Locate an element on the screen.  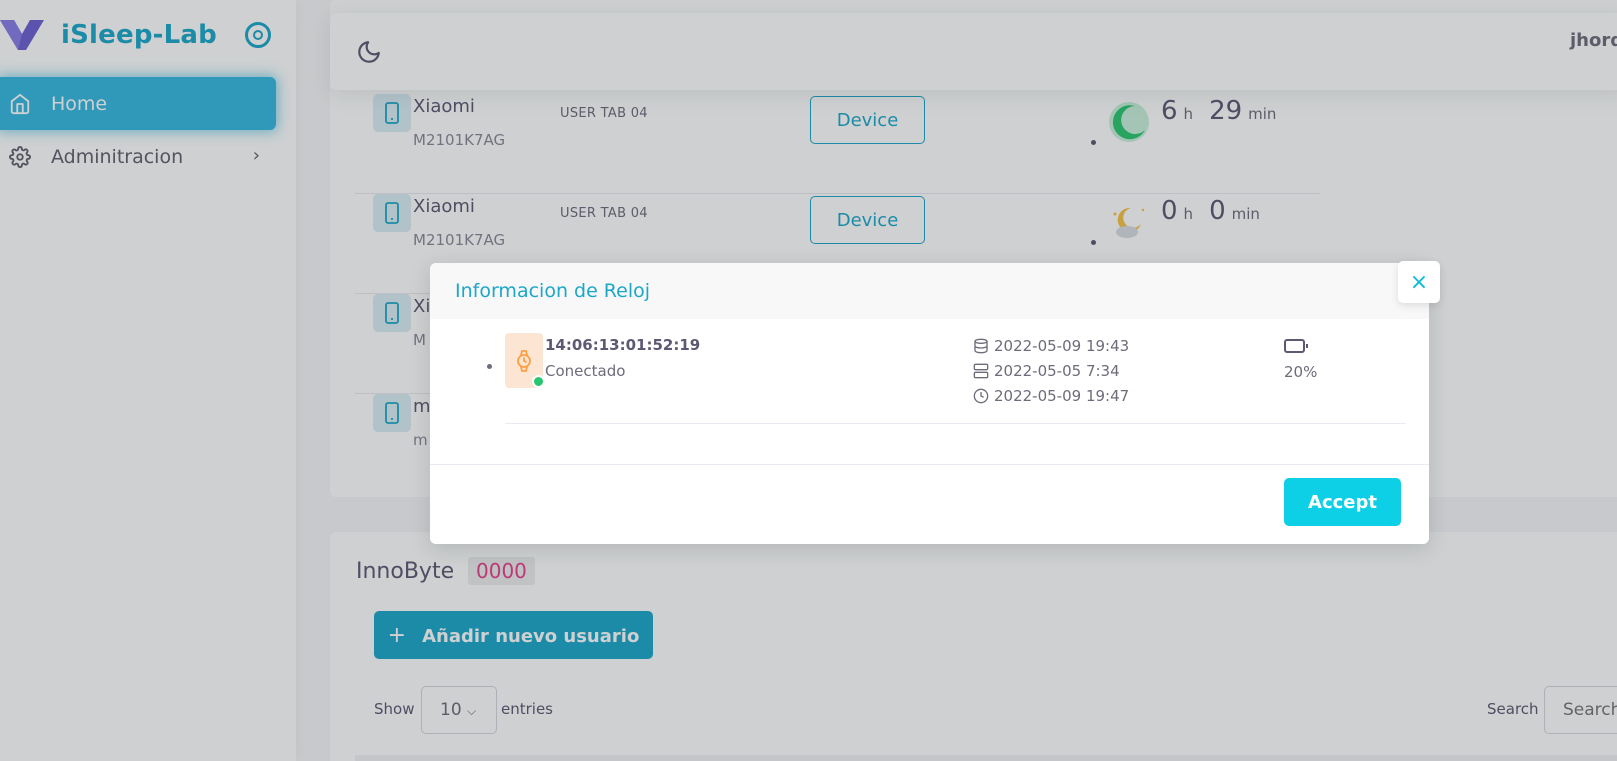
divider is located at coordinates (955, 423).